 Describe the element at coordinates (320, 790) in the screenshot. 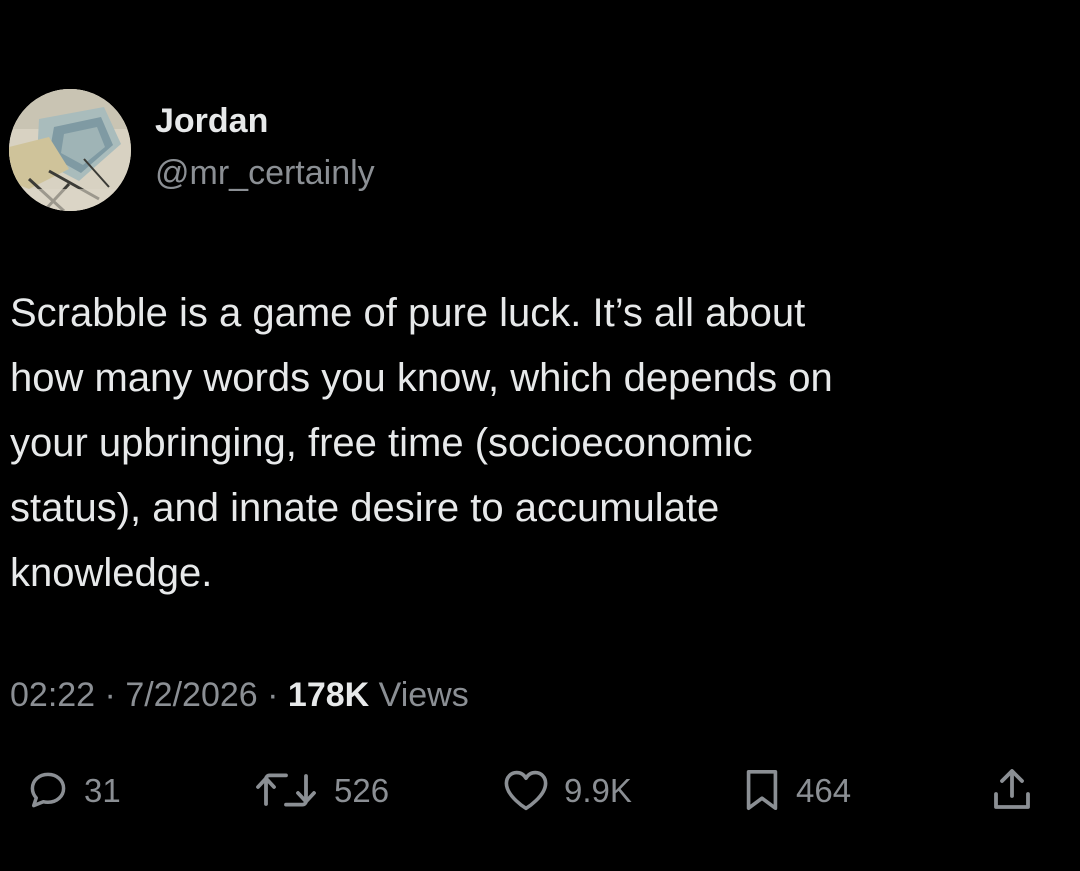

I see `repost-button: 526` at that location.